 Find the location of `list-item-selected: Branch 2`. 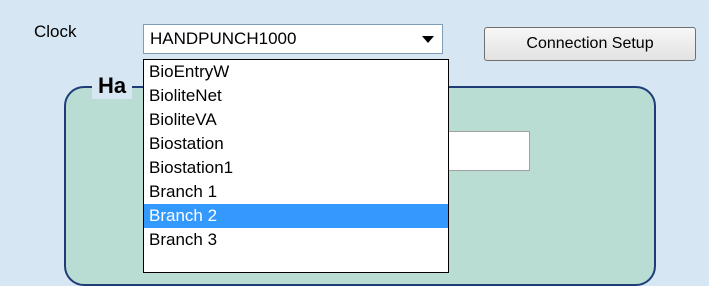

list-item-selected: Branch 2 is located at coordinates (296, 216).